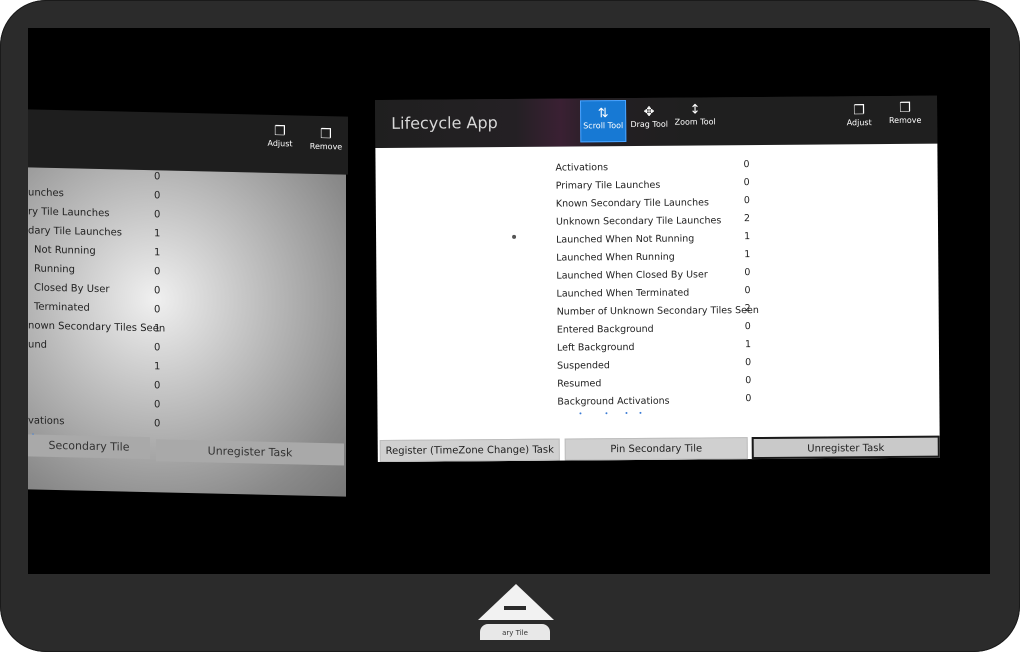 The height and width of the screenshot is (660, 1028). Describe the element at coordinates (38, 345) in the screenshot. I see `stat-label: und` at that location.